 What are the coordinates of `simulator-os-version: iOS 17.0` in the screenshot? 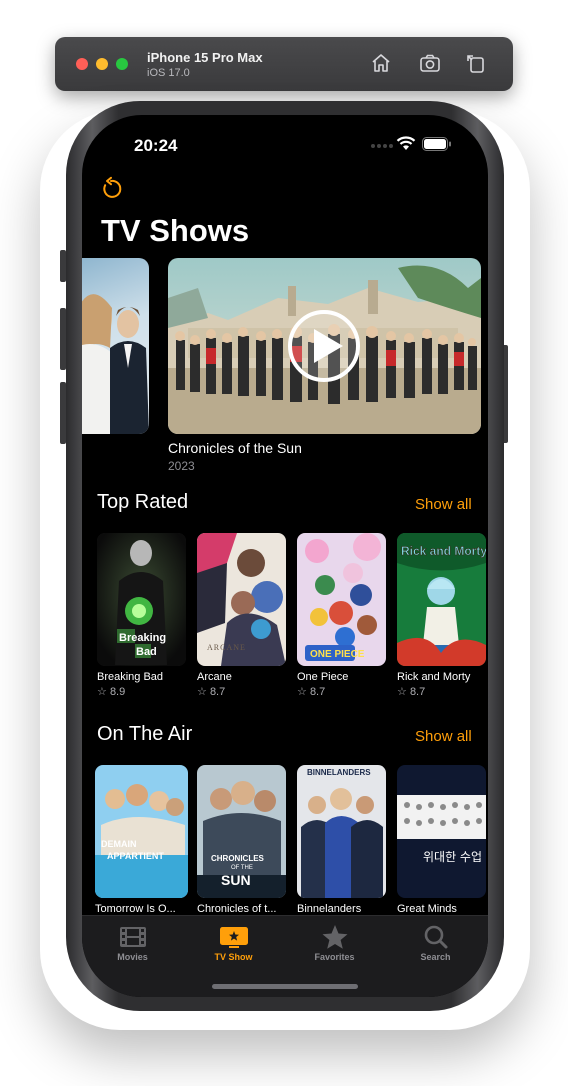 It's located at (168, 73).